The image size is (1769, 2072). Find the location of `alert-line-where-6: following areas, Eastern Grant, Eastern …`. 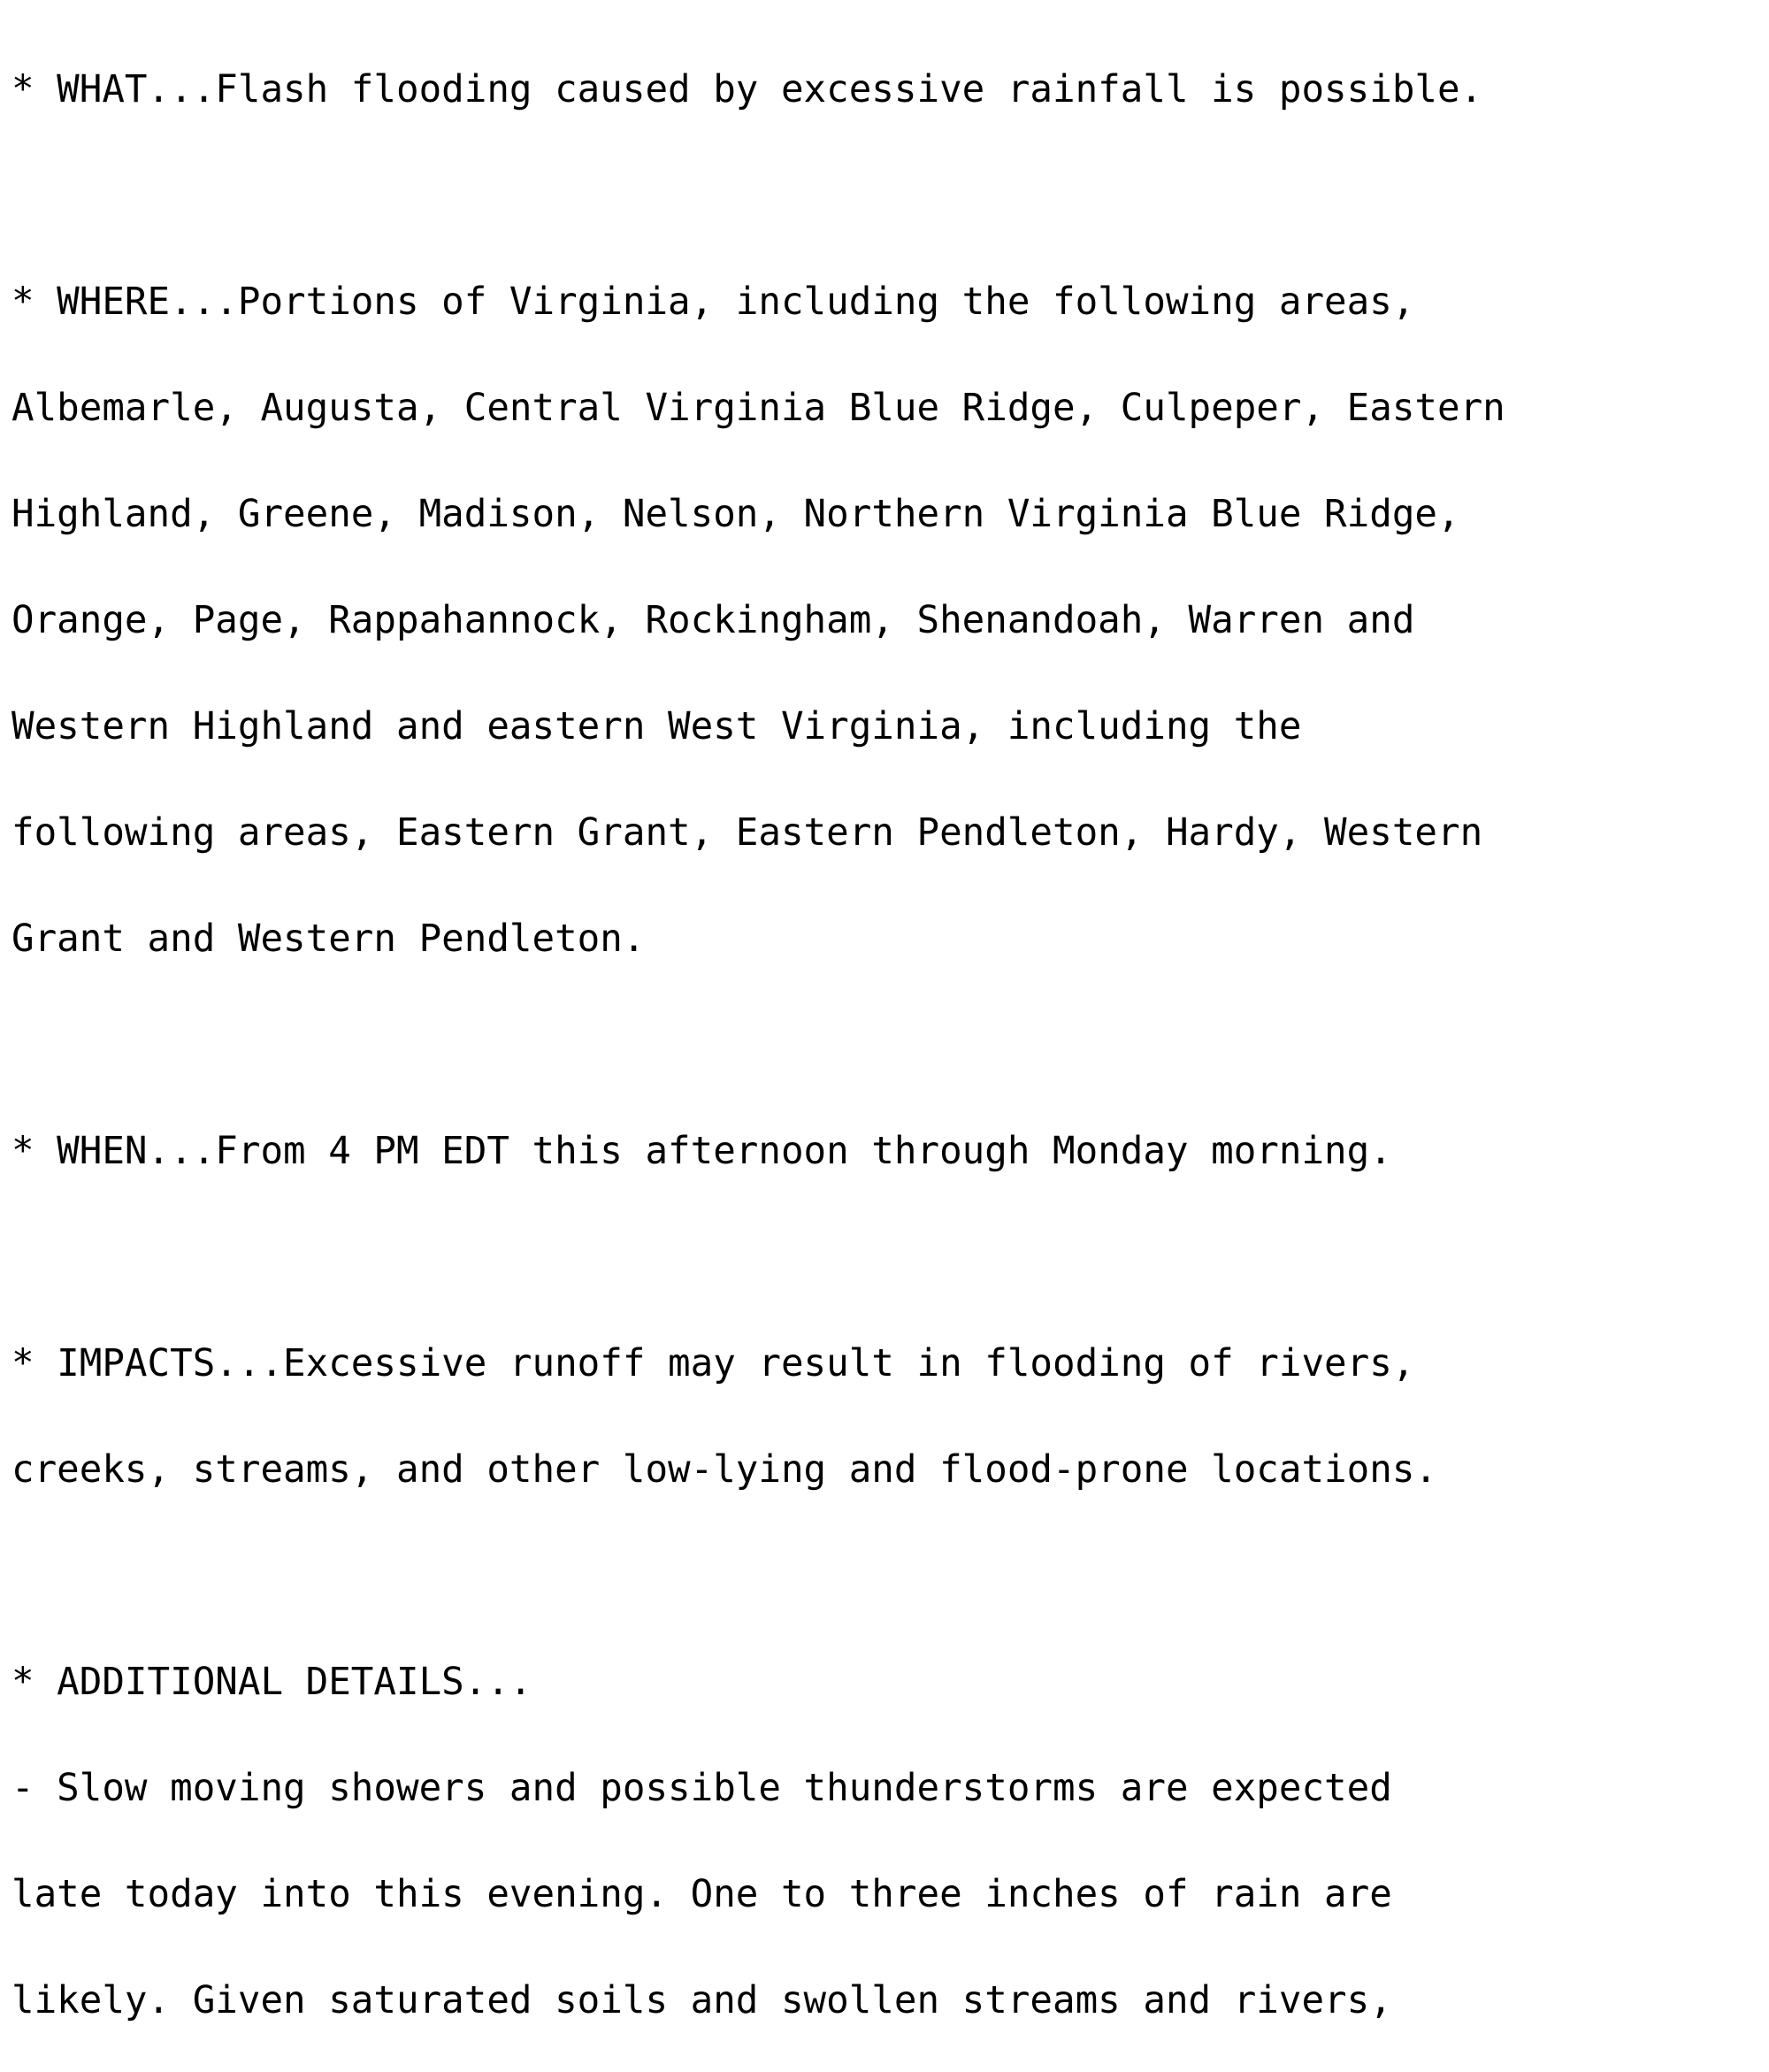

alert-line-where-6: following areas, Eastern Grant, Eastern … is located at coordinates (747, 833).